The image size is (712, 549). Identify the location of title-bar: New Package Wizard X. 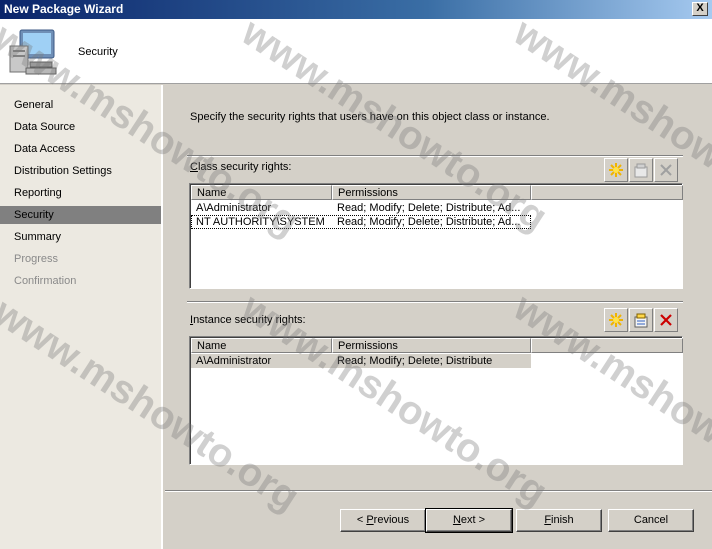
(356, 9).